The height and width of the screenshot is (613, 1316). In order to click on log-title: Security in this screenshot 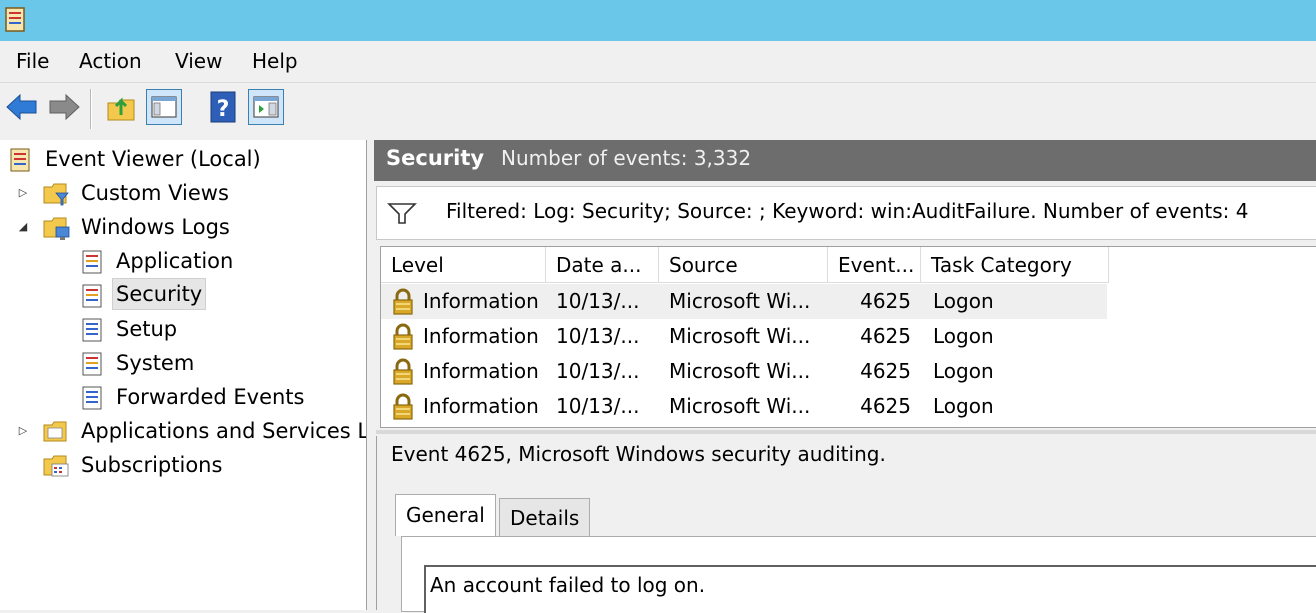, I will do `click(435, 158)`.